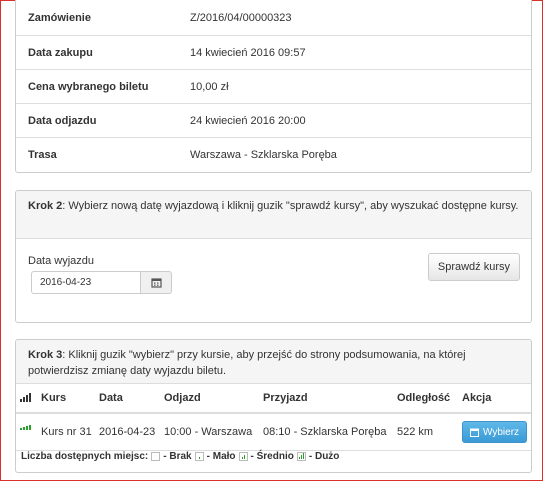 This screenshot has height=481, width=543. What do you see at coordinates (429, 432) in the screenshot?
I see `course-distance: 522 km` at bounding box center [429, 432].